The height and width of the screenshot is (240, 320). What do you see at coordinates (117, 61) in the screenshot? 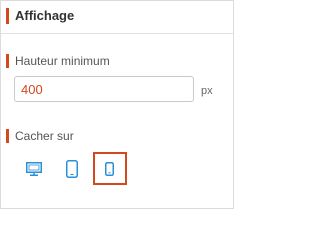
I see `min-height-label-row: Hauteur minimum` at bounding box center [117, 61].